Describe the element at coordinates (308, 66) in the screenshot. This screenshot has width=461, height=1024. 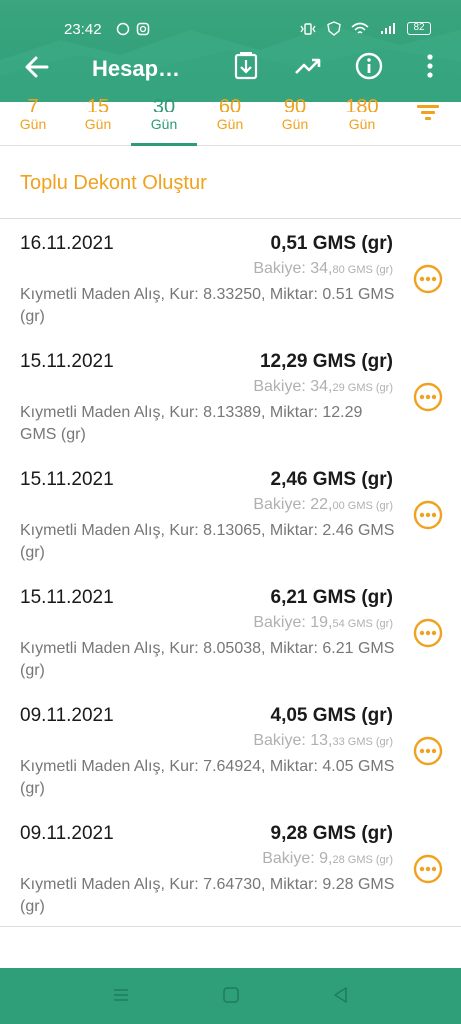
I see `trending-up-icon` at that location.